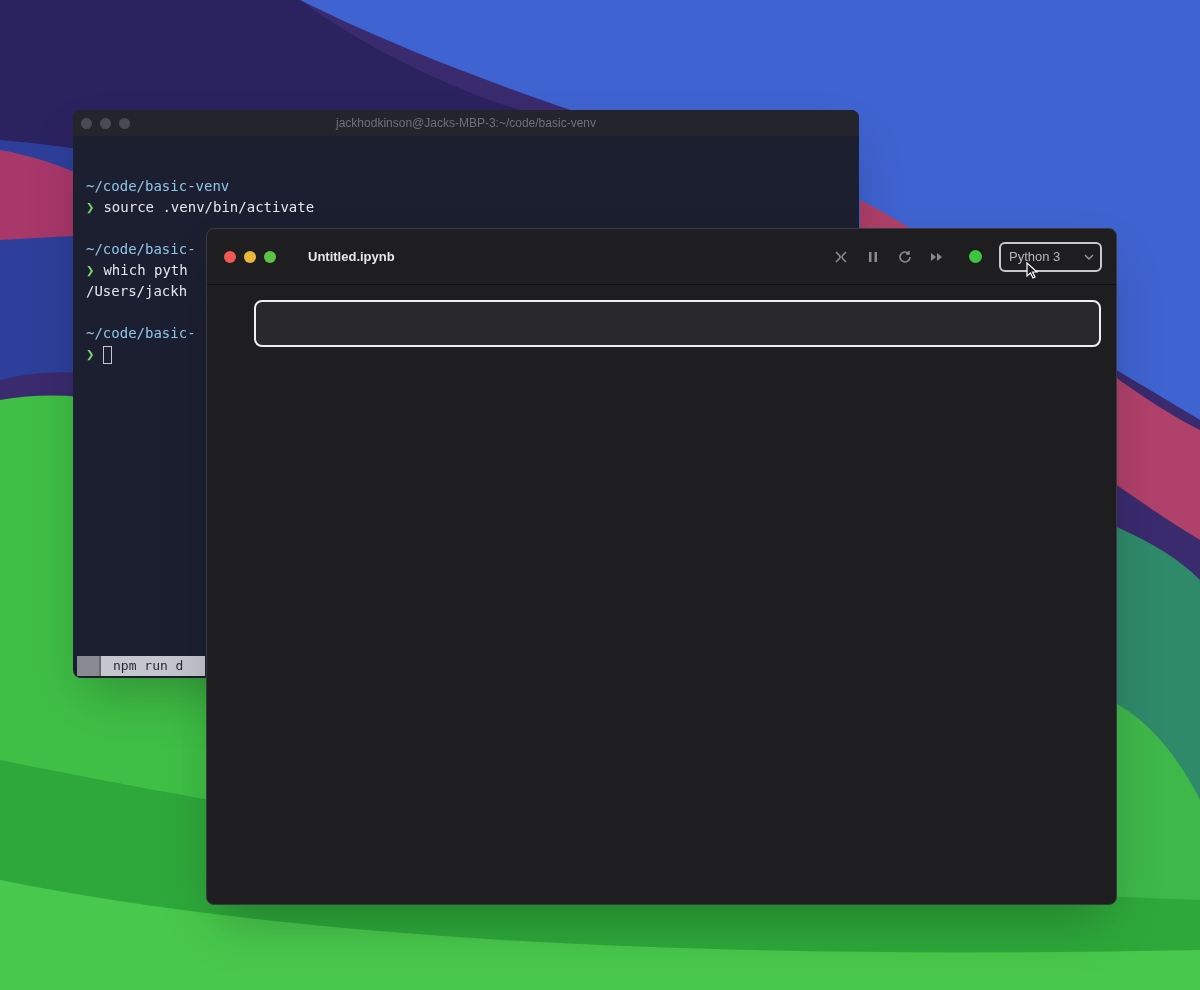 The image size is (1200, 990). What do you see at coordinates (209, 207) in the screenshot?
I see `command-text: source .venv/bin/activate` at bounding box center [209, 207].